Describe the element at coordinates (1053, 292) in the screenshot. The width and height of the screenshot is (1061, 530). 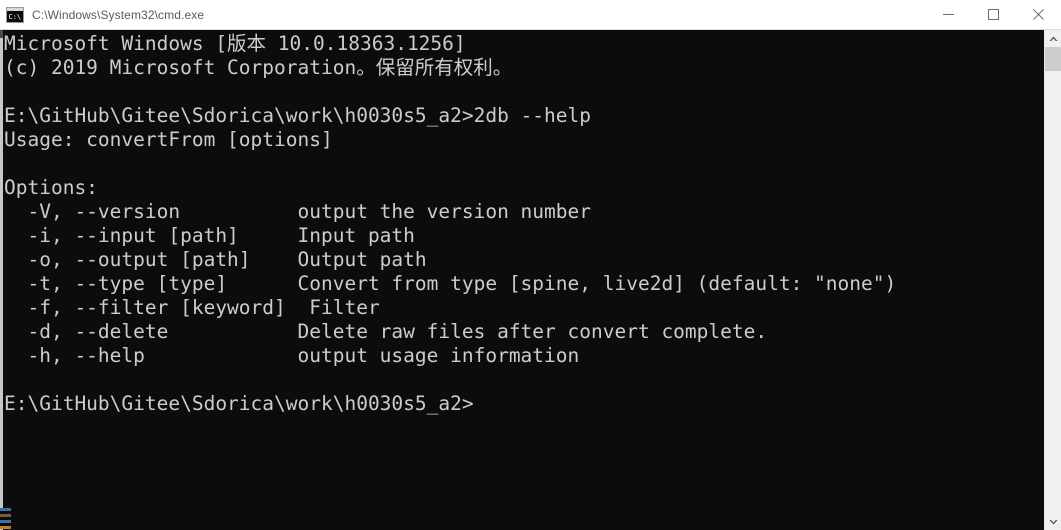
I see `scrollbar-track` at that location.